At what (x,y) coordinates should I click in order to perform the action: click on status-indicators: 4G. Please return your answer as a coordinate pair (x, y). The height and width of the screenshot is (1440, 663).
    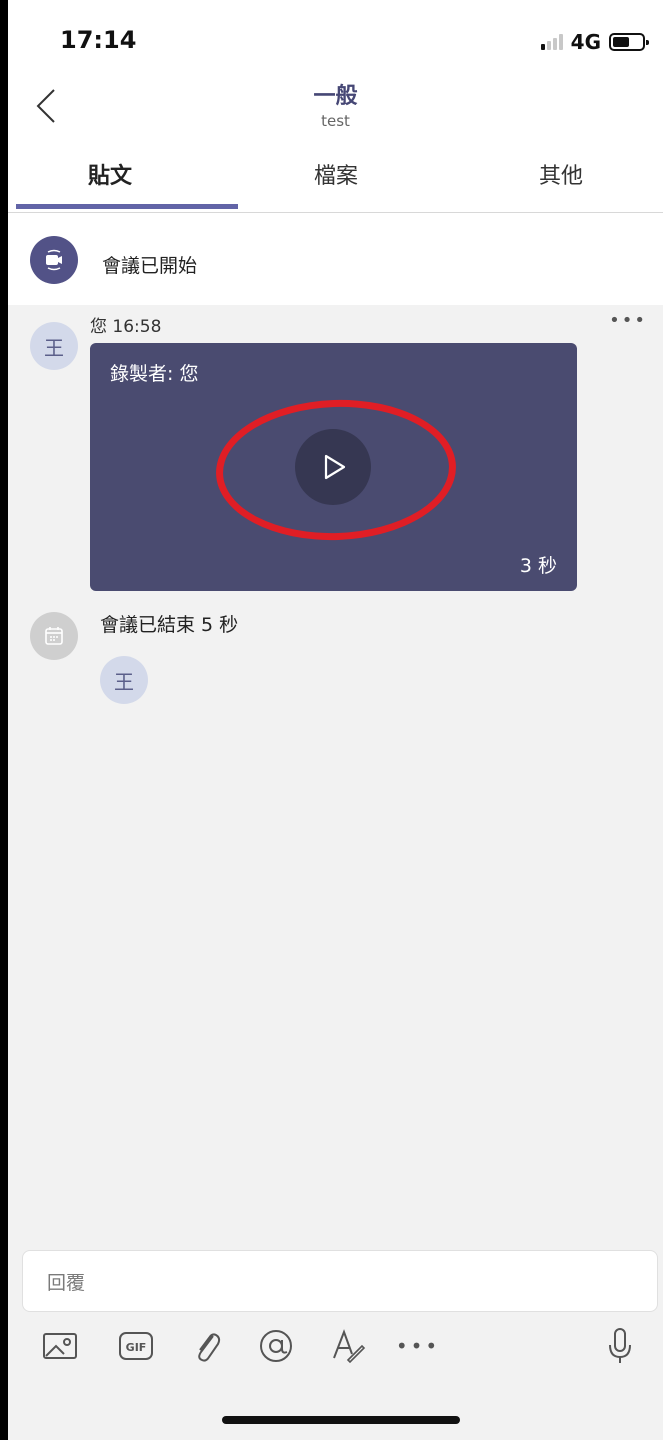
    Looking at the image, I should click on (594, 42).